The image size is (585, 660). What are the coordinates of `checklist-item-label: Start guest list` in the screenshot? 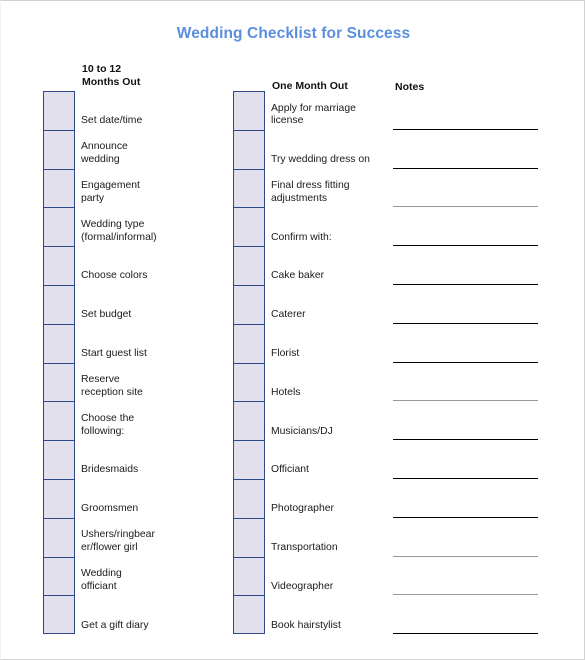 It's located at (114, 353).